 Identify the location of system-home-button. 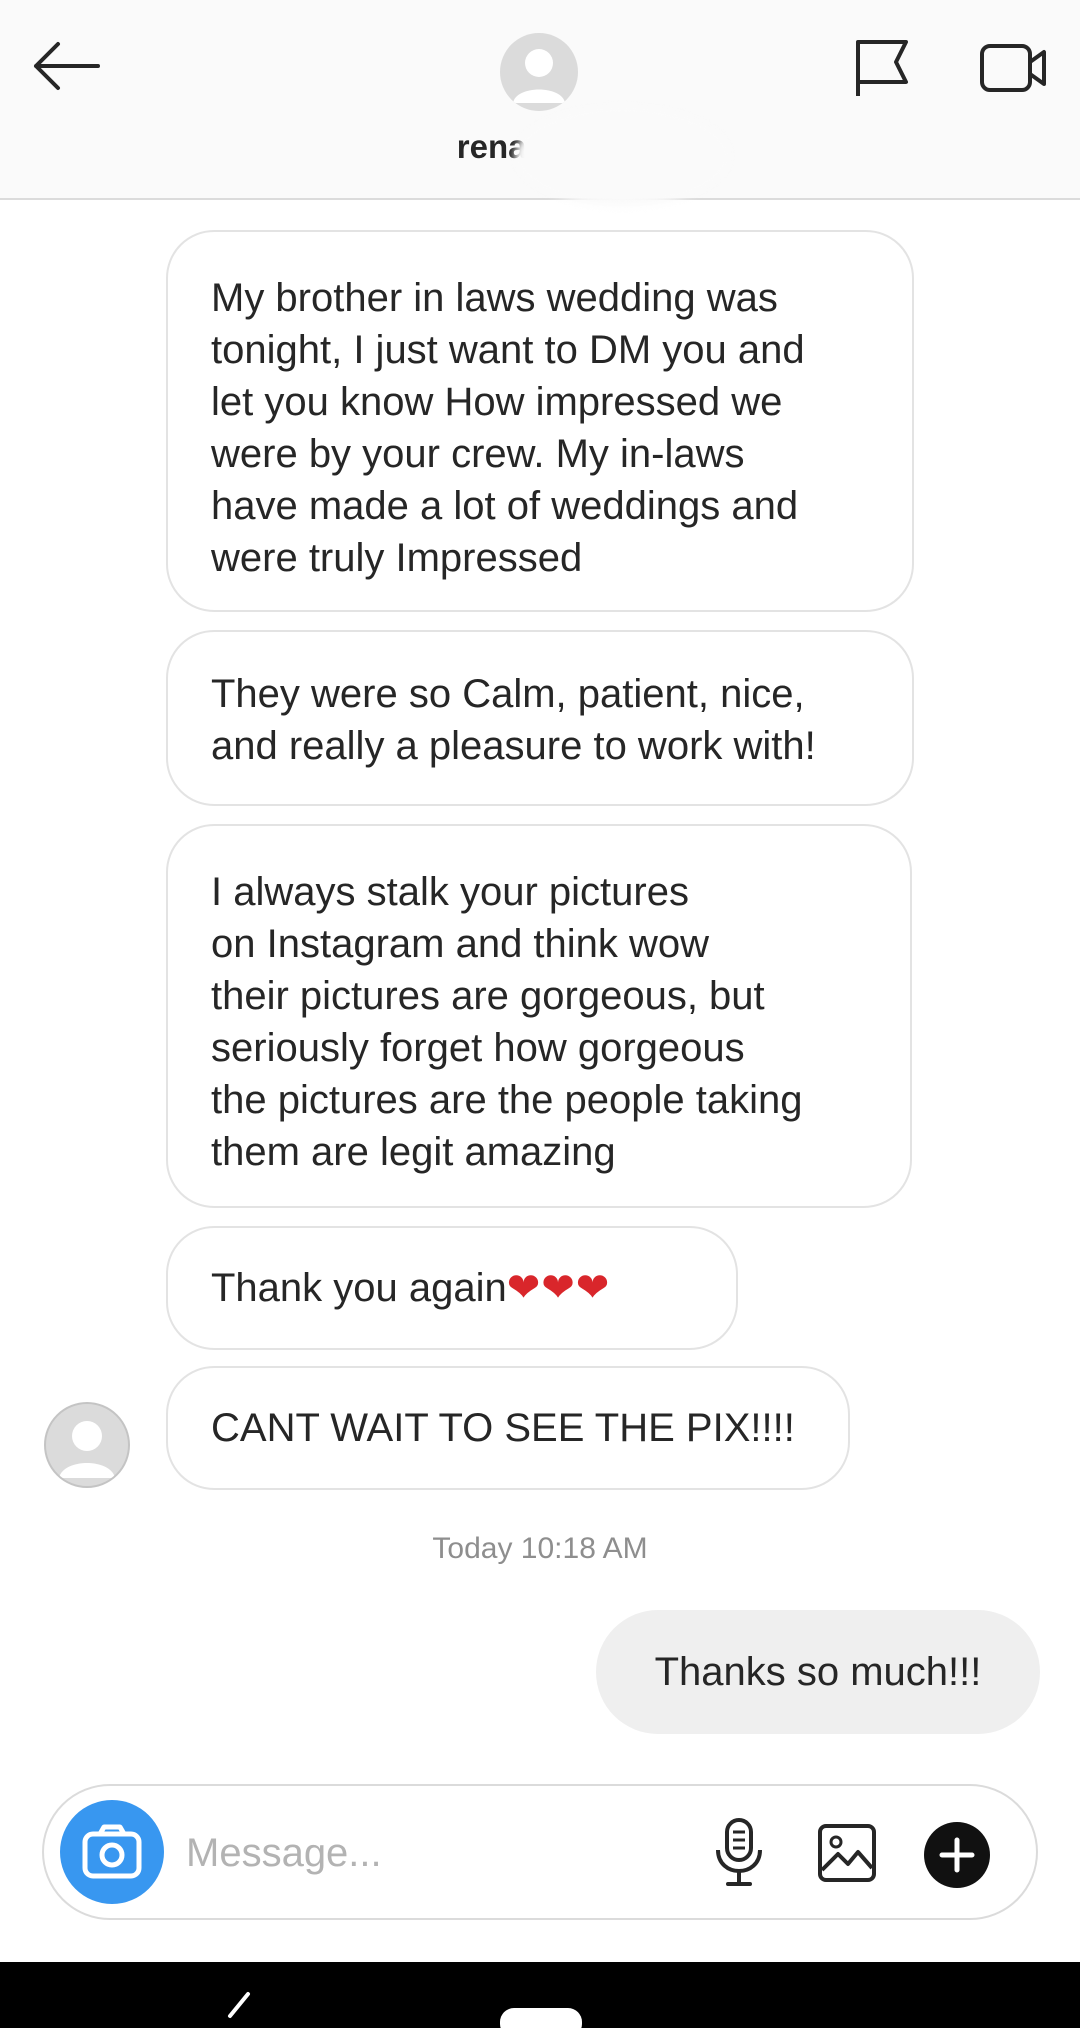
(541, 2023).